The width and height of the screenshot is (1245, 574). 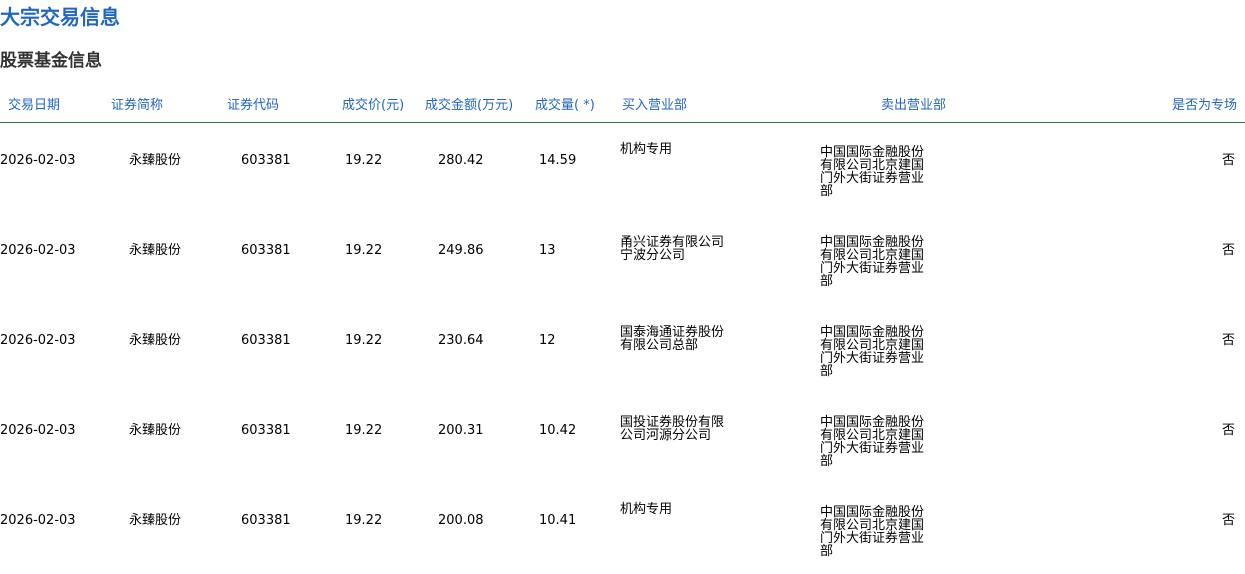 What do you see at coordinates (51, 61) in the screenshot?
I see `section-title: 股票基金信息` at bounding box center [51, 61].